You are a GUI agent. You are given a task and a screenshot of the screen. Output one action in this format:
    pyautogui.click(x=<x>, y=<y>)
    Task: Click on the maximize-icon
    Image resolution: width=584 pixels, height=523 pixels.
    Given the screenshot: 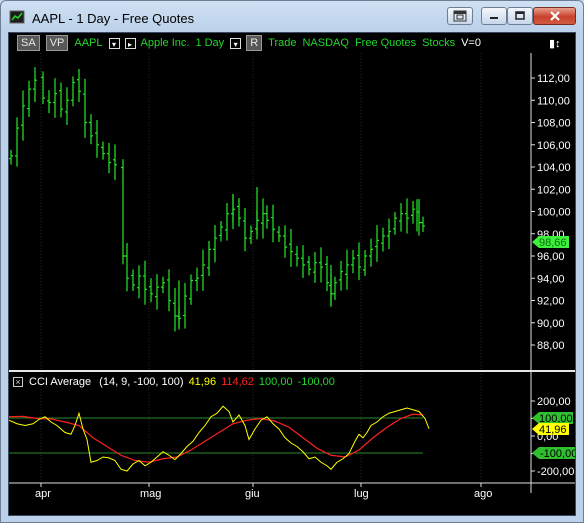 What is the action you would take?
    pyautogui.click(x=520, y=15)
    